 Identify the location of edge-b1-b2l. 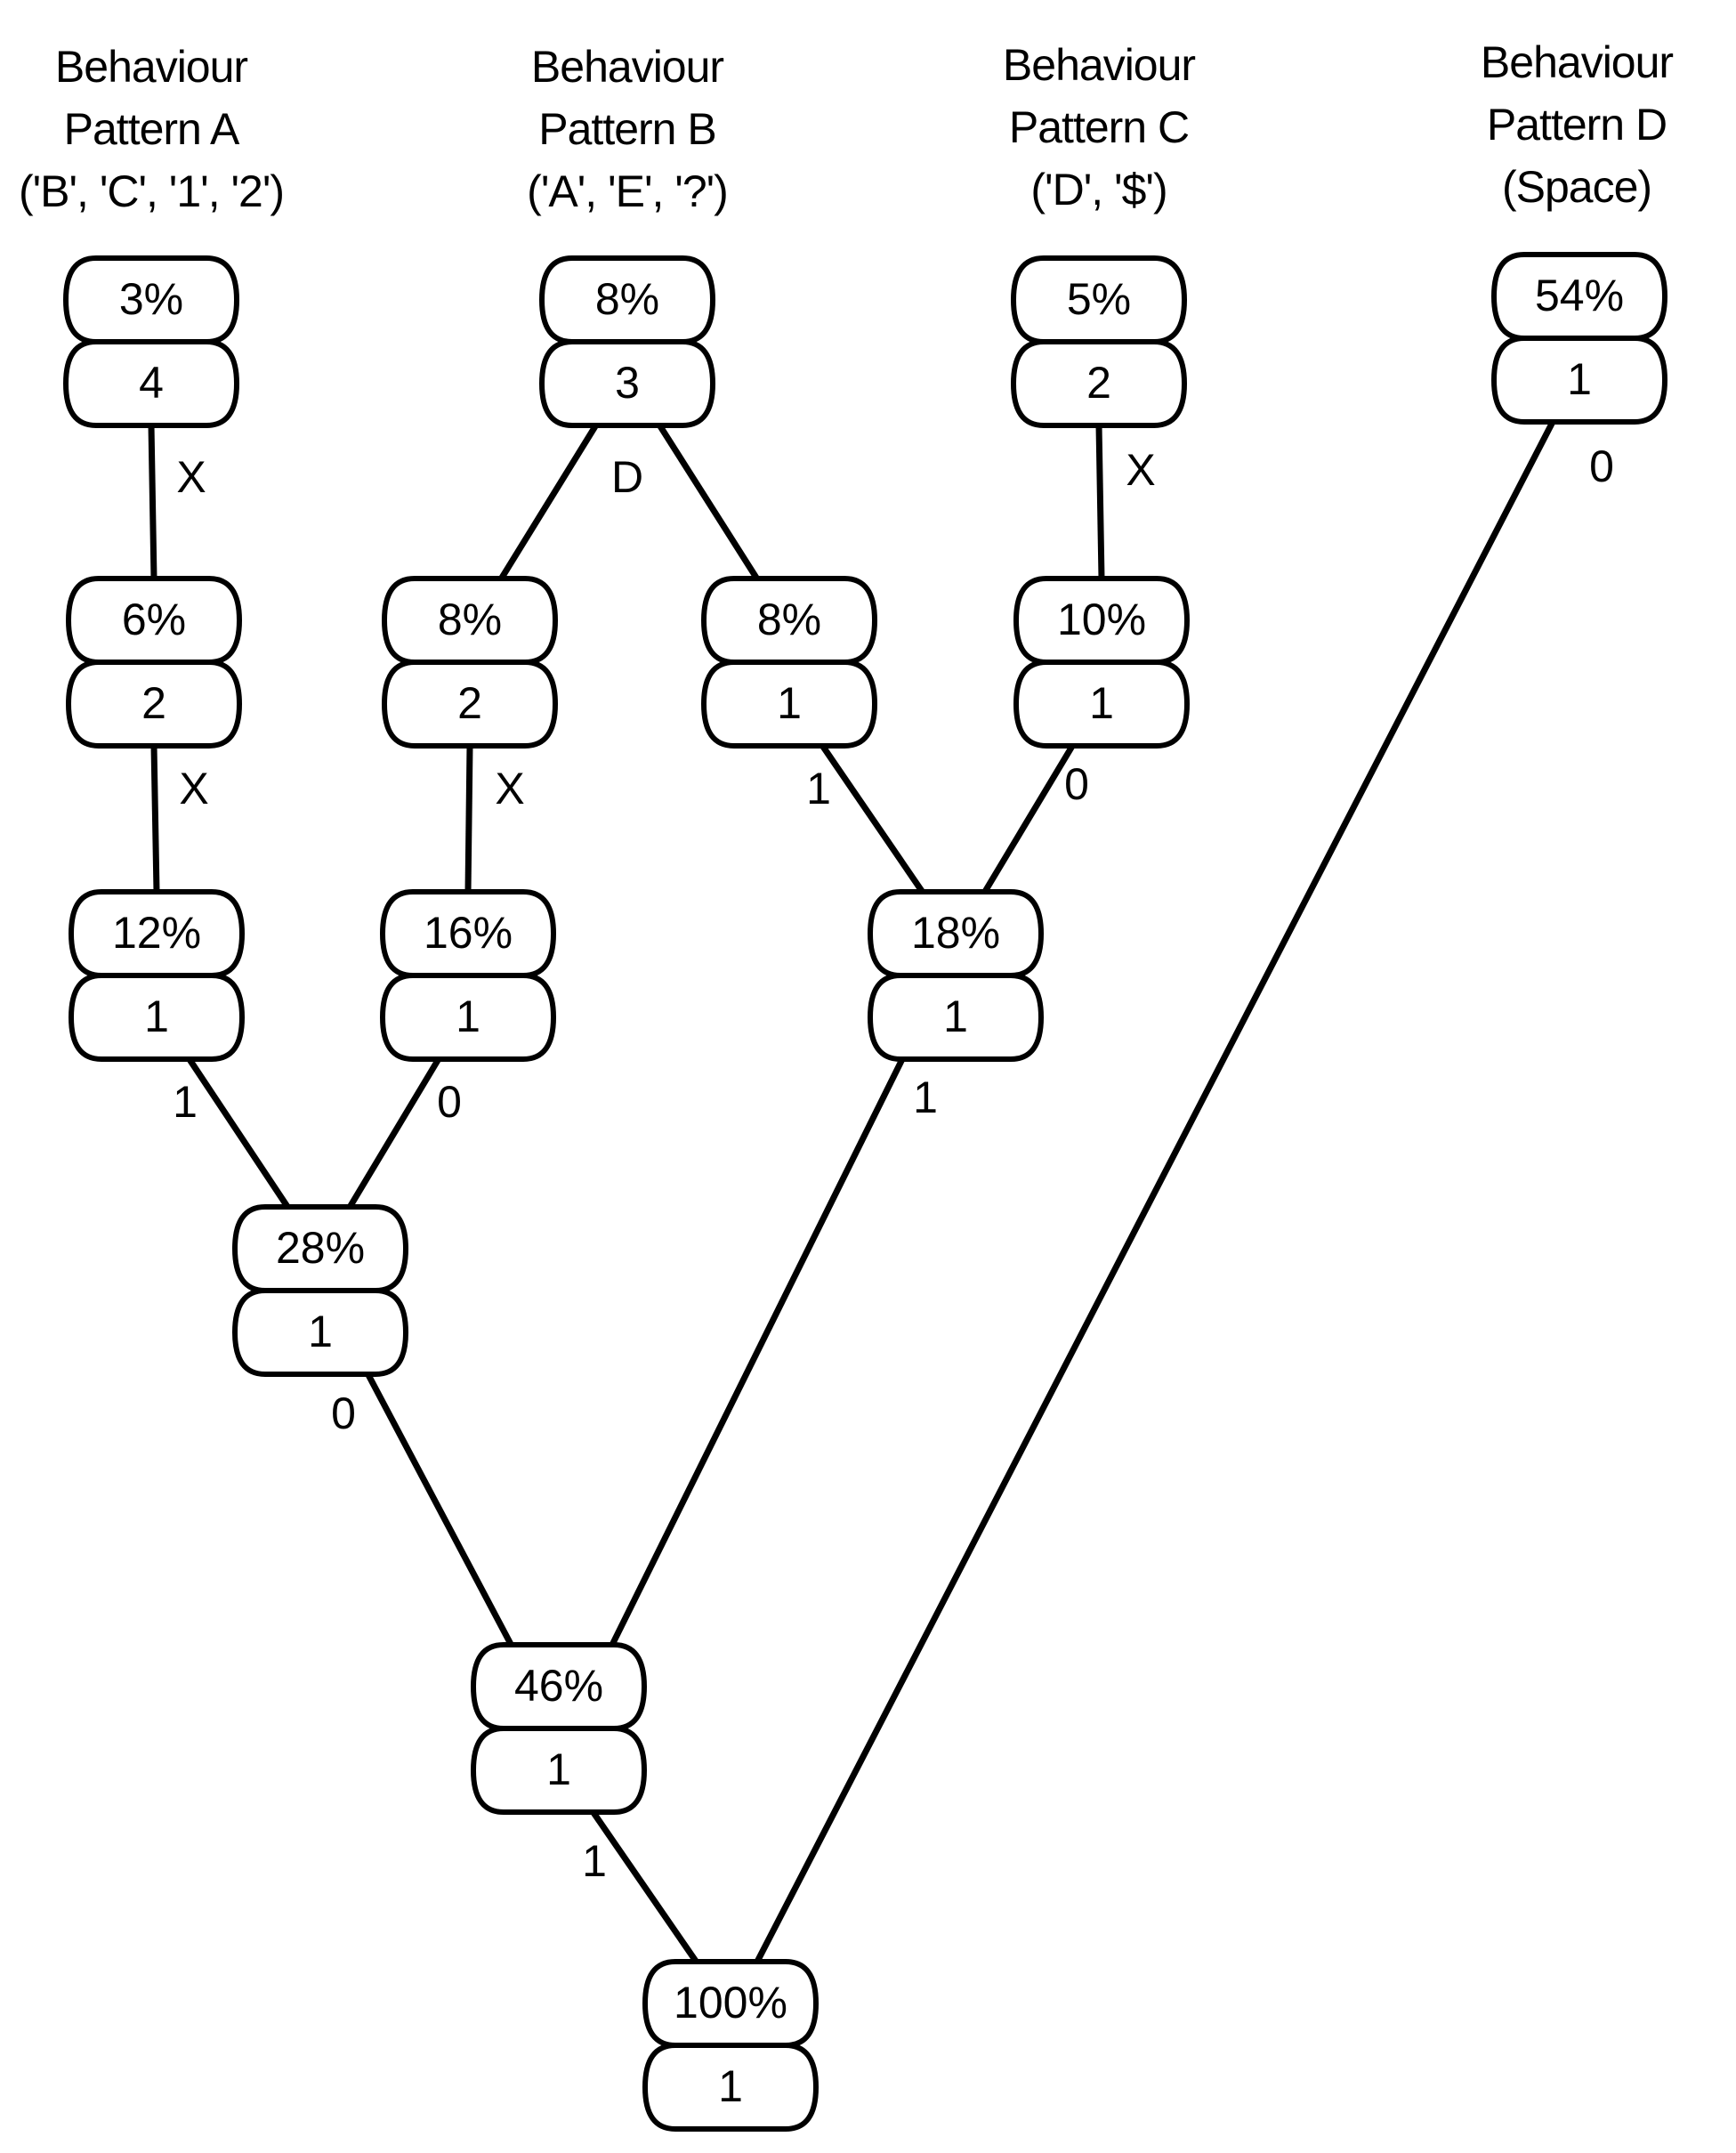
(548, 502).